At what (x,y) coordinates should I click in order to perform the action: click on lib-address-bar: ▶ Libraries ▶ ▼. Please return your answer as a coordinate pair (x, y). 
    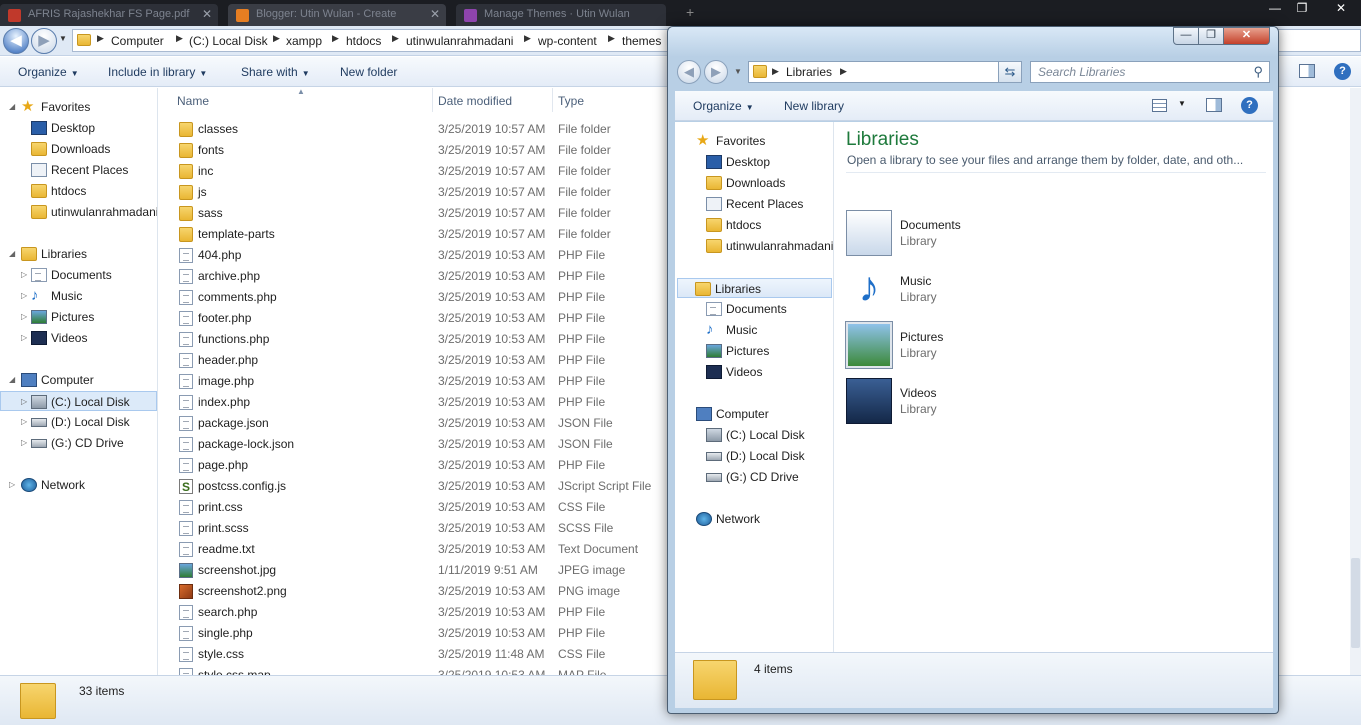
    Looking at the image, I should click on (880, 72).